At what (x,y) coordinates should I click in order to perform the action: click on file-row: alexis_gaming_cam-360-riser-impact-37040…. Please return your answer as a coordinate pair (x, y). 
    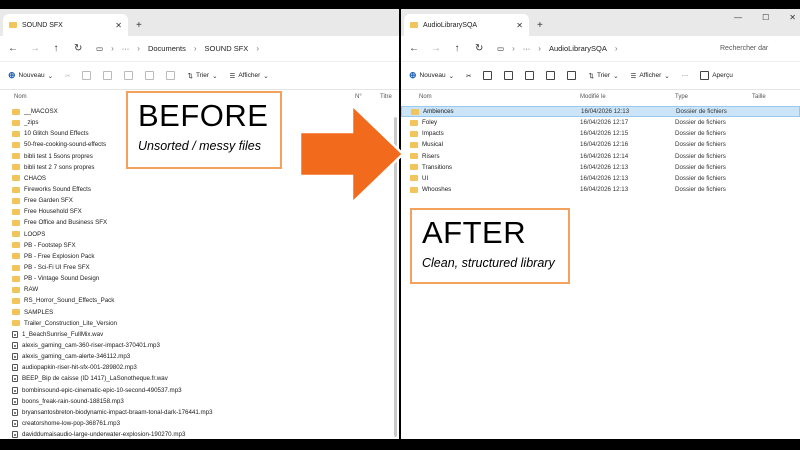
    Looking at the image, I should click on (199, 345).